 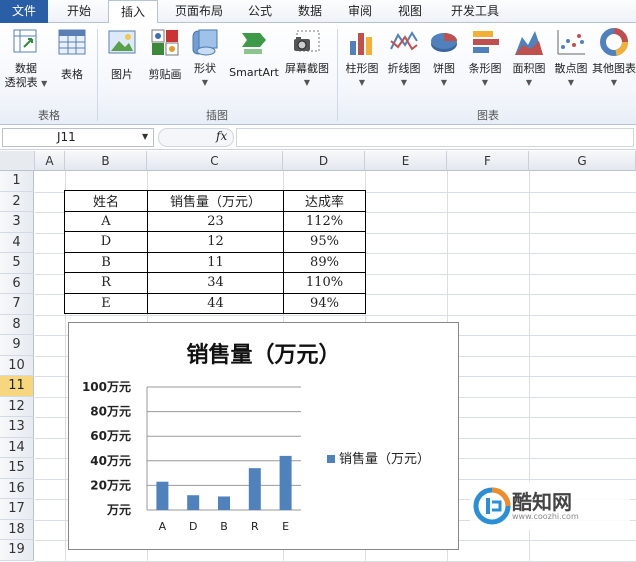 What do you see at coordinates (324, 242) in the screenshot?
I see `table-cell: 95%` at bounding box center [324, 242].